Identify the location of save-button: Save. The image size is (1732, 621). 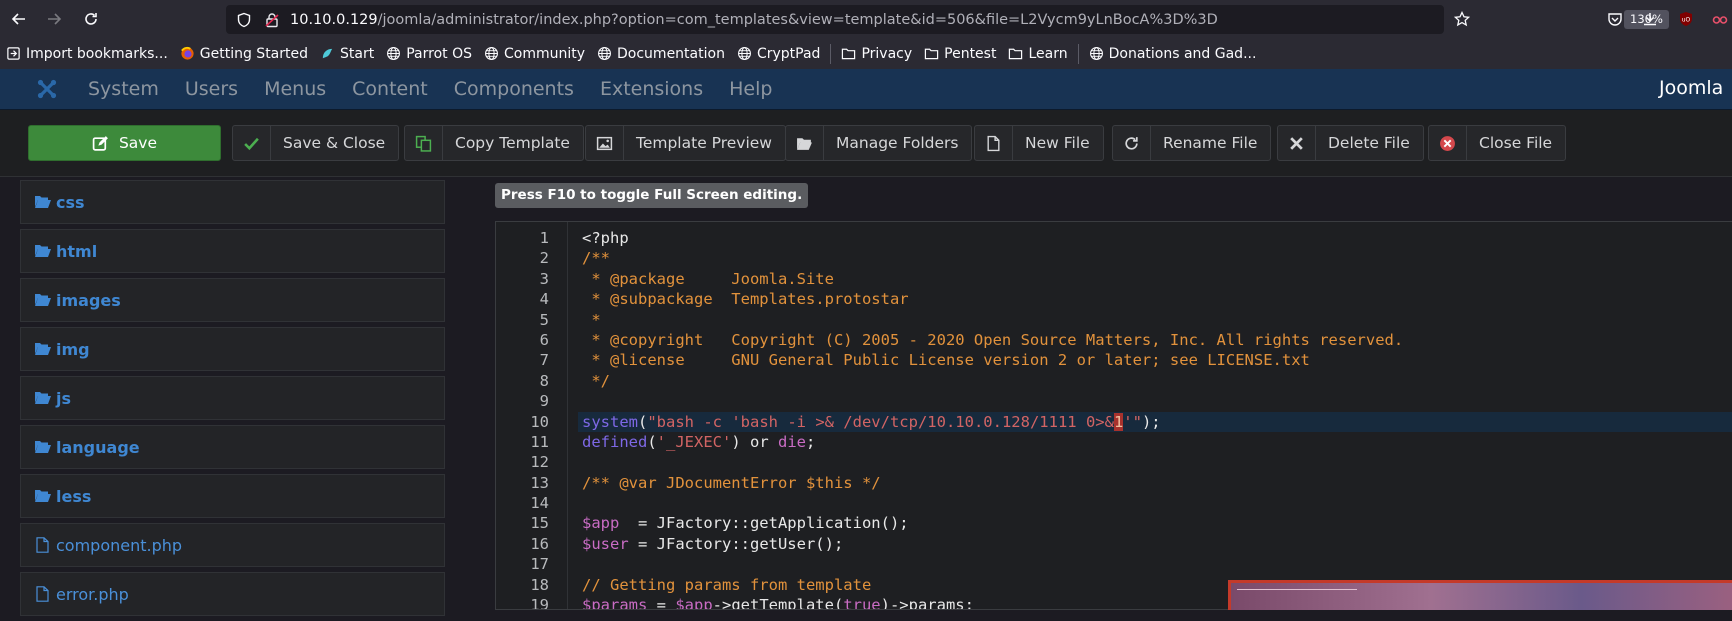
(124, 143).